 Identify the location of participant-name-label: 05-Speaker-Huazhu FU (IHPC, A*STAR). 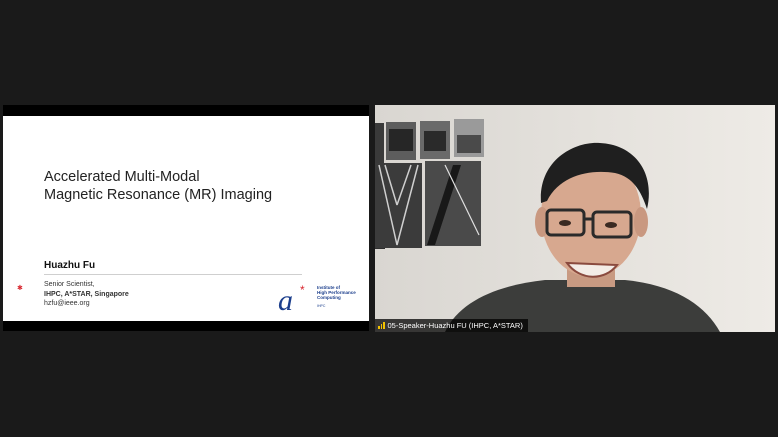
(451, 325).